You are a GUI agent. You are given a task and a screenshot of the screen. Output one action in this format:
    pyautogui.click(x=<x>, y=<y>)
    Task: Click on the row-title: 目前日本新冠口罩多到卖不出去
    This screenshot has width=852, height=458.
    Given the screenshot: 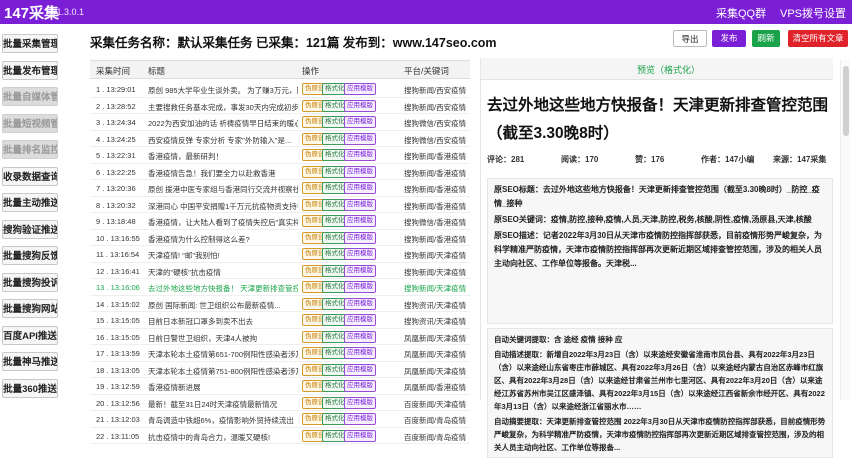 What is the action you would take?
    pyautogui.click(x=223, y=321)
    